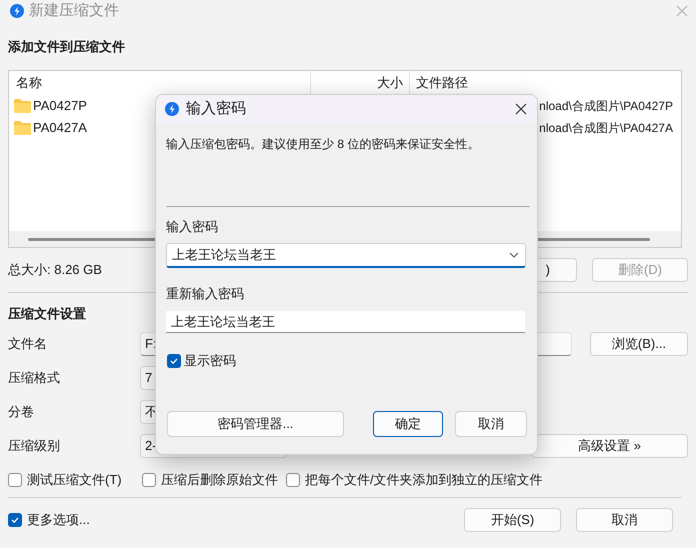  I want to click on checkbox-label: 测试压缩文件(T), so click(74, 480).